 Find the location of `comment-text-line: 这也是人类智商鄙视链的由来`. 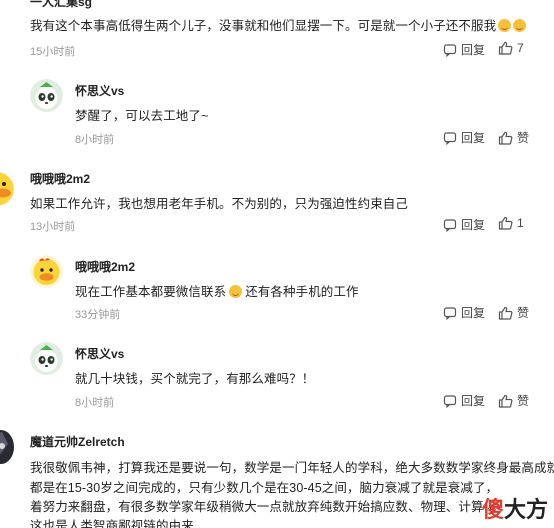

comment-text-line: 这也是人类智商鄙视链的由来 is located at coordinates (112, 523).